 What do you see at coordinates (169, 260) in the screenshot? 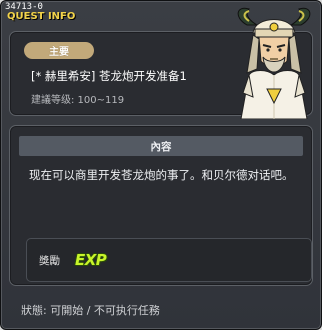
I see `reward-box: 獎勵 EXP` at bounding box center [169, 260].